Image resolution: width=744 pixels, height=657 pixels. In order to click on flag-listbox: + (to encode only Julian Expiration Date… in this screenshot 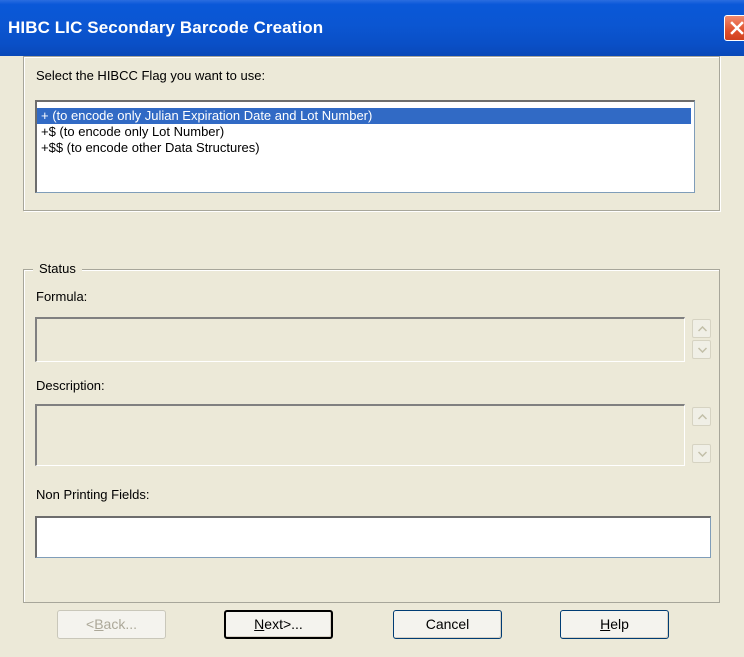, I will do `click(365, 146)`.